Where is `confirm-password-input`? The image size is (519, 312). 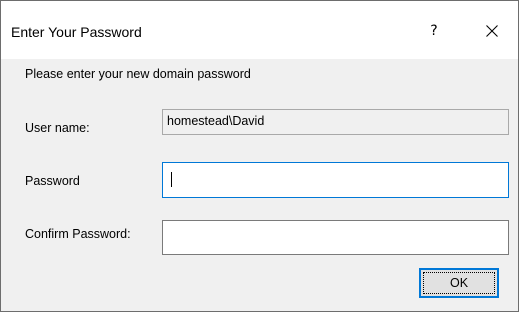 confirm-password-input is located at coordinates (335, 237).